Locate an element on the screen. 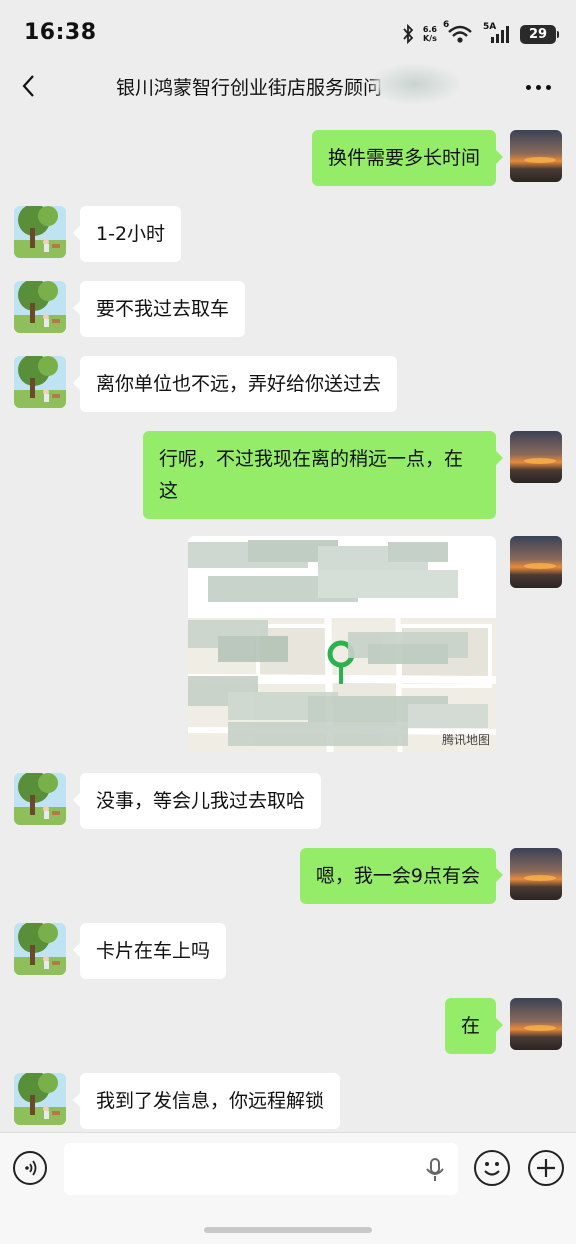 The image size is (576, 1244). message-input is located at coordinates (261, 1169).